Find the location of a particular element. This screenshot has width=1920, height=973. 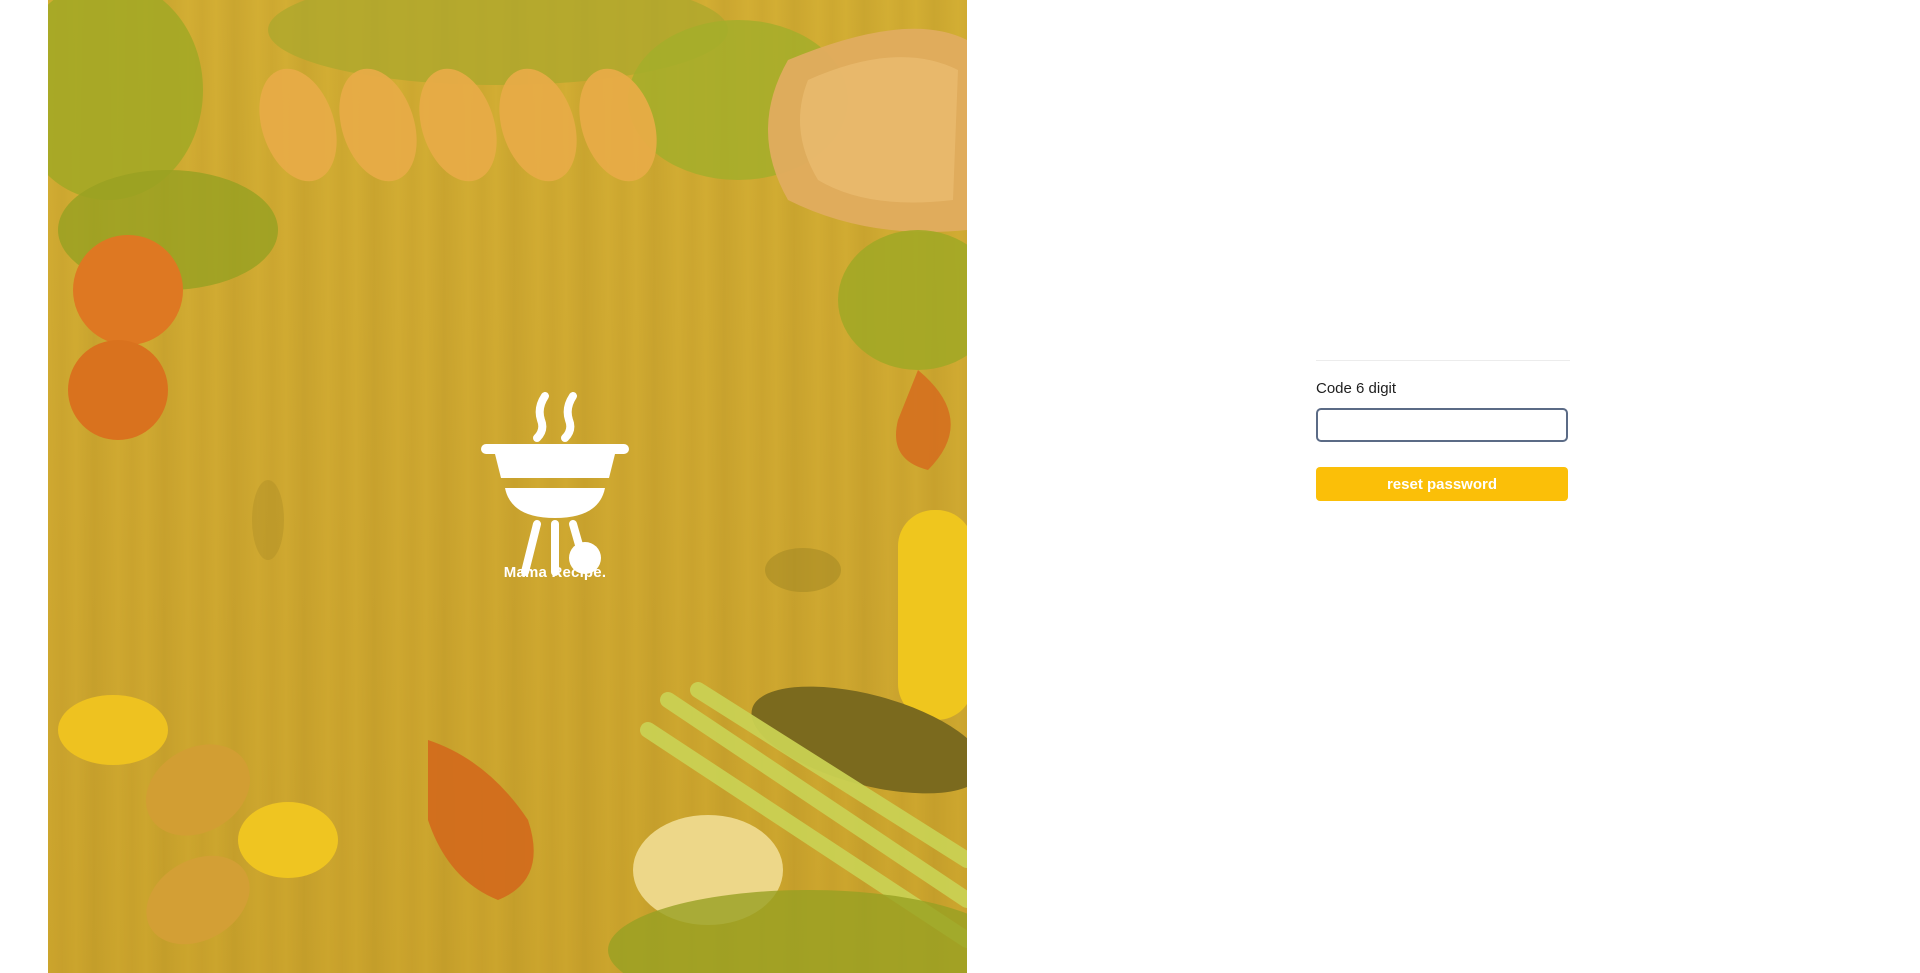

form-divider is located at coordinates (1443, 360).